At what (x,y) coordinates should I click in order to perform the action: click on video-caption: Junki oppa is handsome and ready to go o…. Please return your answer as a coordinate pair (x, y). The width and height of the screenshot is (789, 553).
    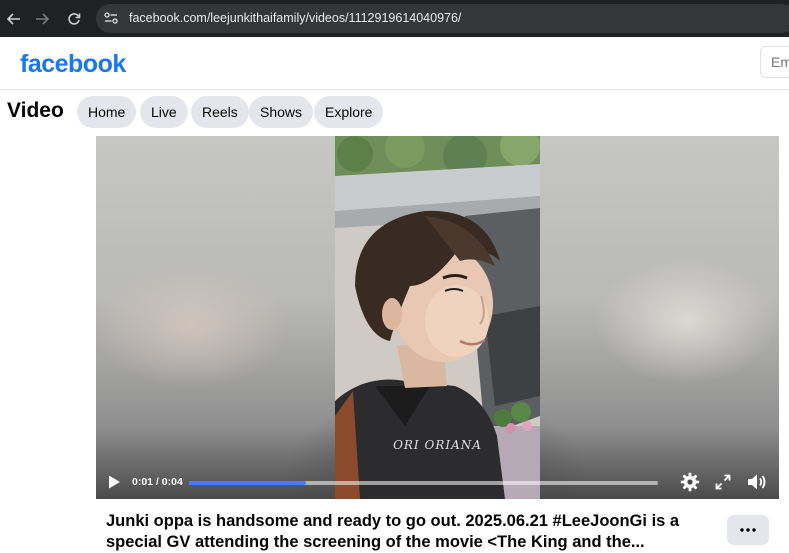
    Looking at the image, I should click on (412, 532).